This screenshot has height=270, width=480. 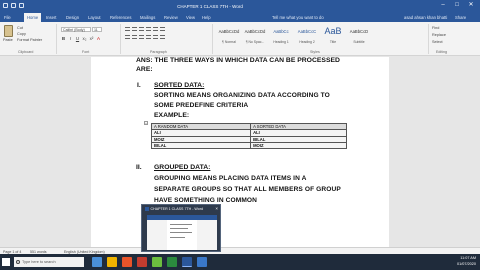 What do you see at coordinates (187, 262) in the screenshot?
I see `word-taskbar-icon` at bounding box center [187, 262].